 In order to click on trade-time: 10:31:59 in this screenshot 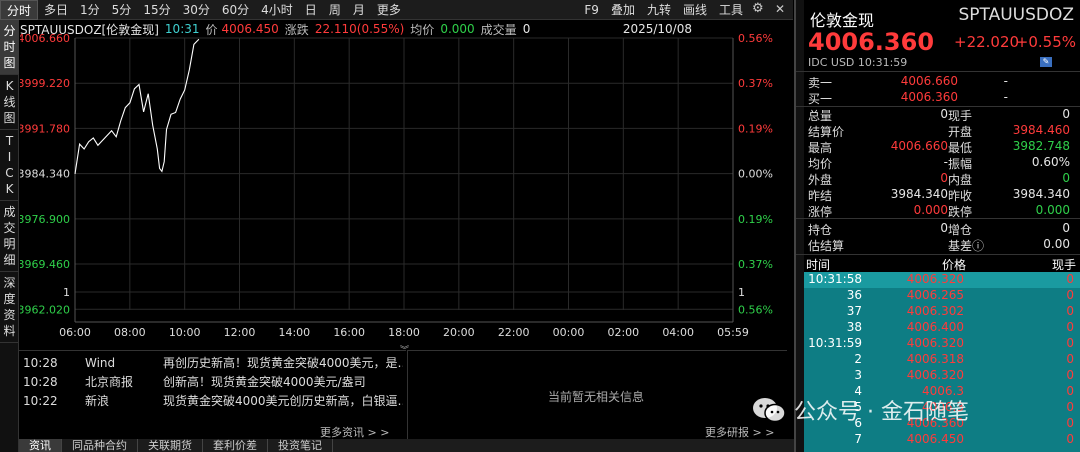, I will do `click(835, 343)`.